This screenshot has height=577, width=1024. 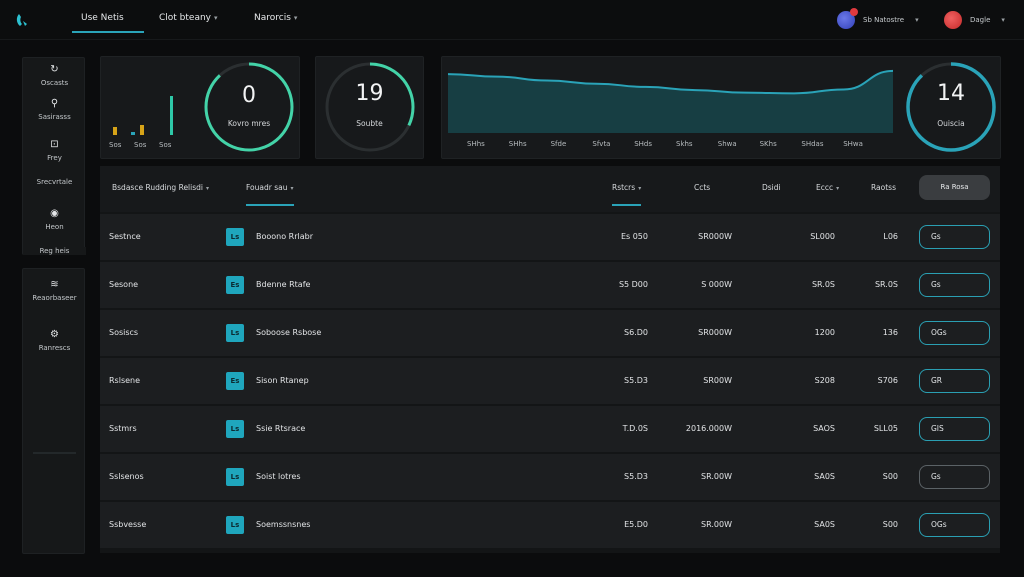 What do you see at coordinates (847, 18) in the screenshot?
I see `user-avatar` at bounding box center [847, 18].